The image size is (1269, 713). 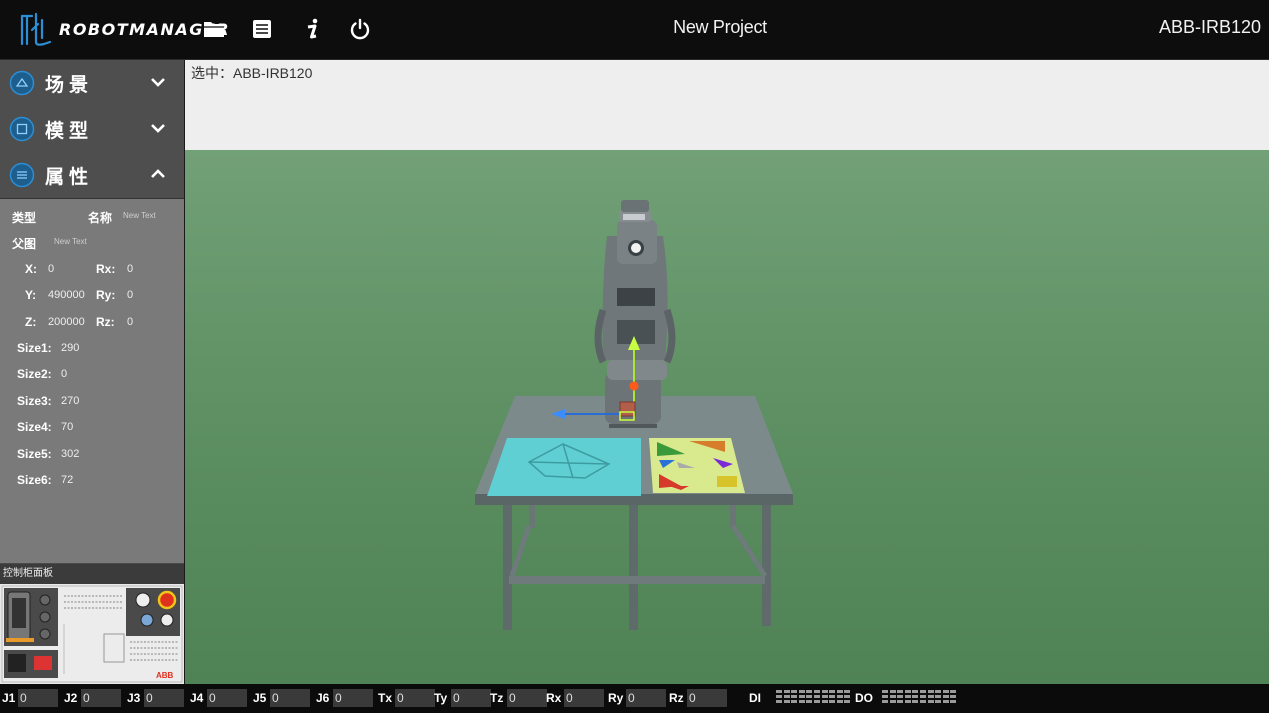 I want to click on abb-logo: ABB, so click(x=165, y=675).